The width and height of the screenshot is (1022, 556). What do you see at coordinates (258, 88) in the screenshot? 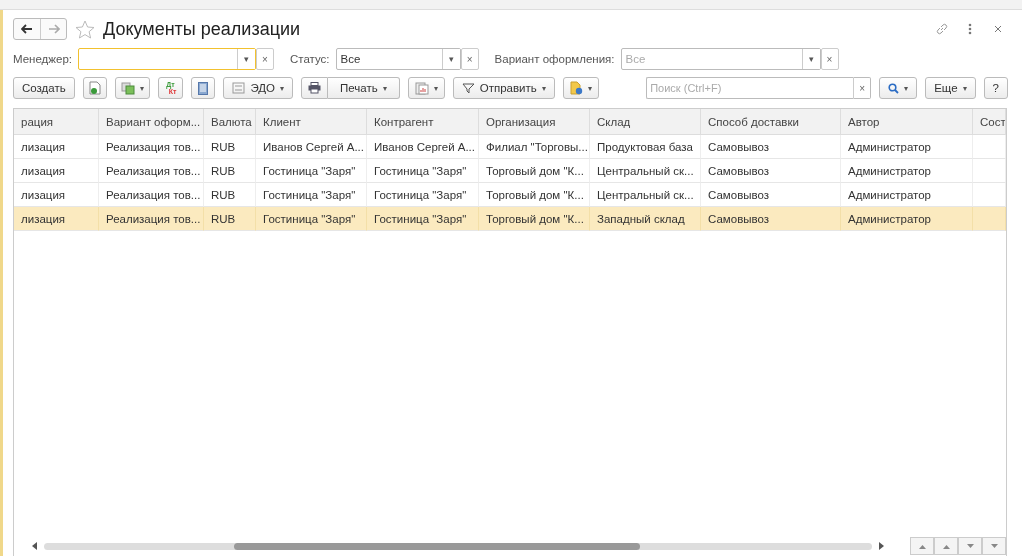
I see `edo-button: ЭДО ▾` at bounding box center [258, 88].